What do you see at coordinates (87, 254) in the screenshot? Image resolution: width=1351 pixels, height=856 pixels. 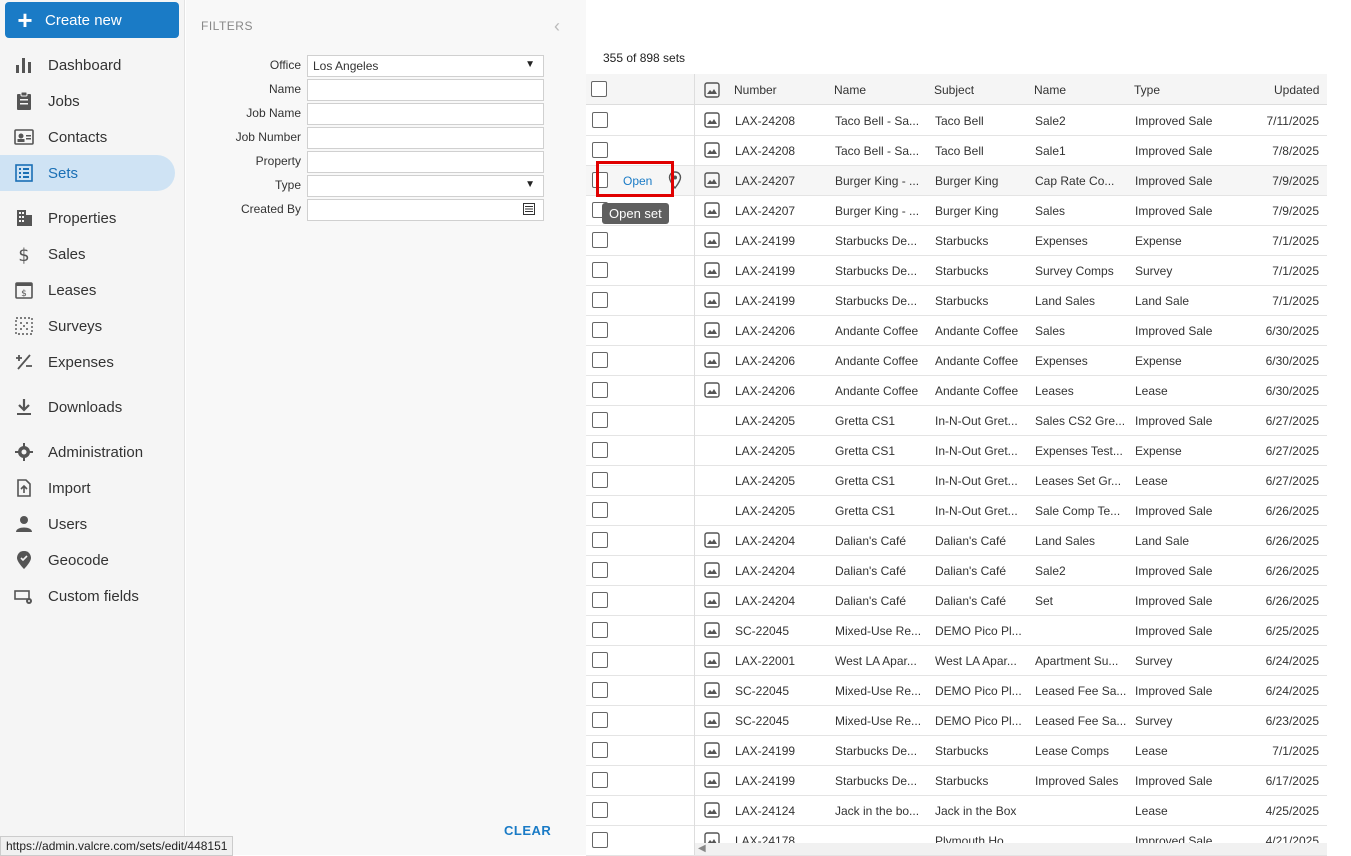 I see `sidebar-item-sales: $ Sales` at bounding box center [87, 254].